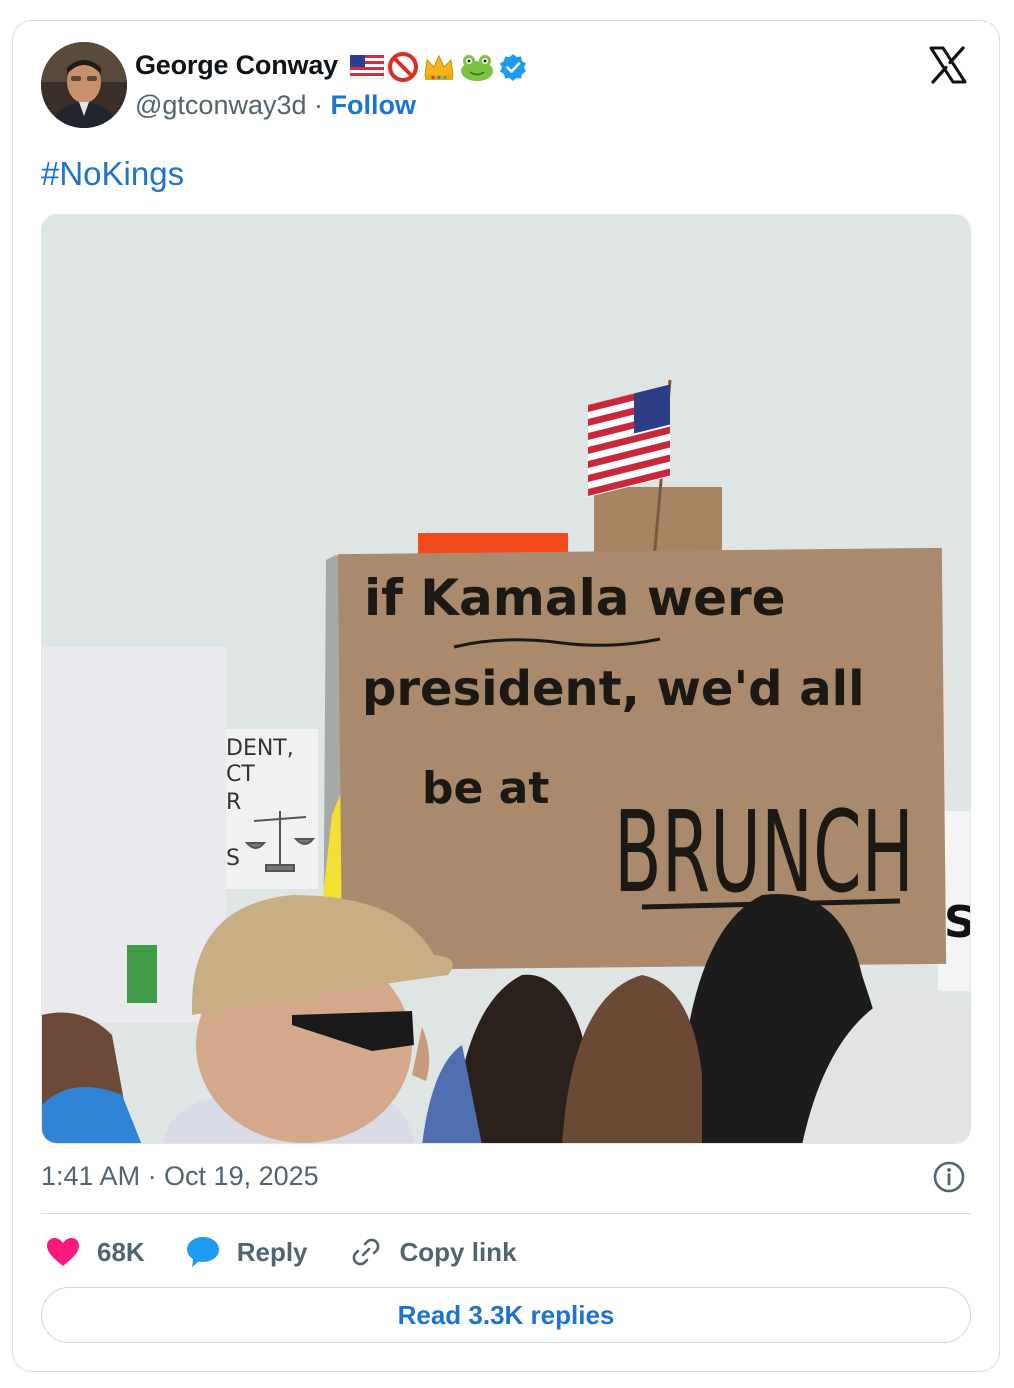 The image size is (1014, 1388). What do you see at coordinates (949, 1177) in the screenshot?
I see `info-icon` at bounding box center [949, 1177].